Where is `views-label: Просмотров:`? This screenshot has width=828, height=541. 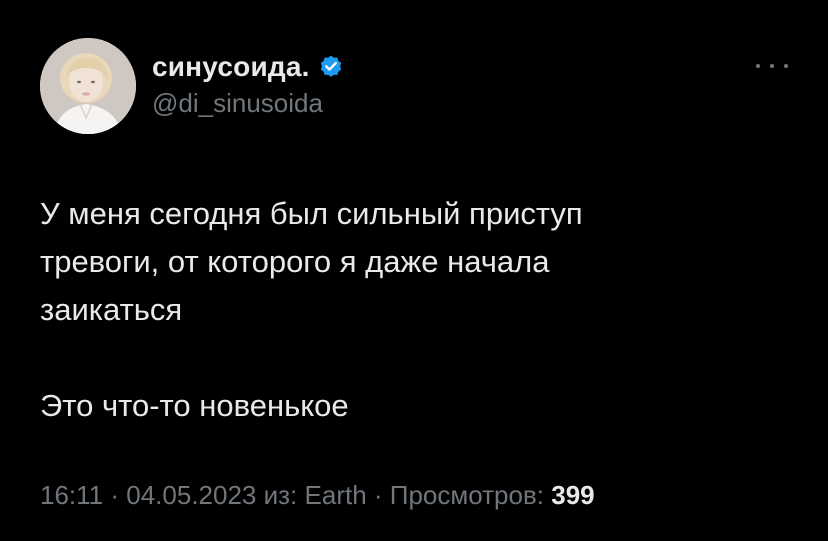 views-label: Просмотров: is located at coordinates (470, 495).